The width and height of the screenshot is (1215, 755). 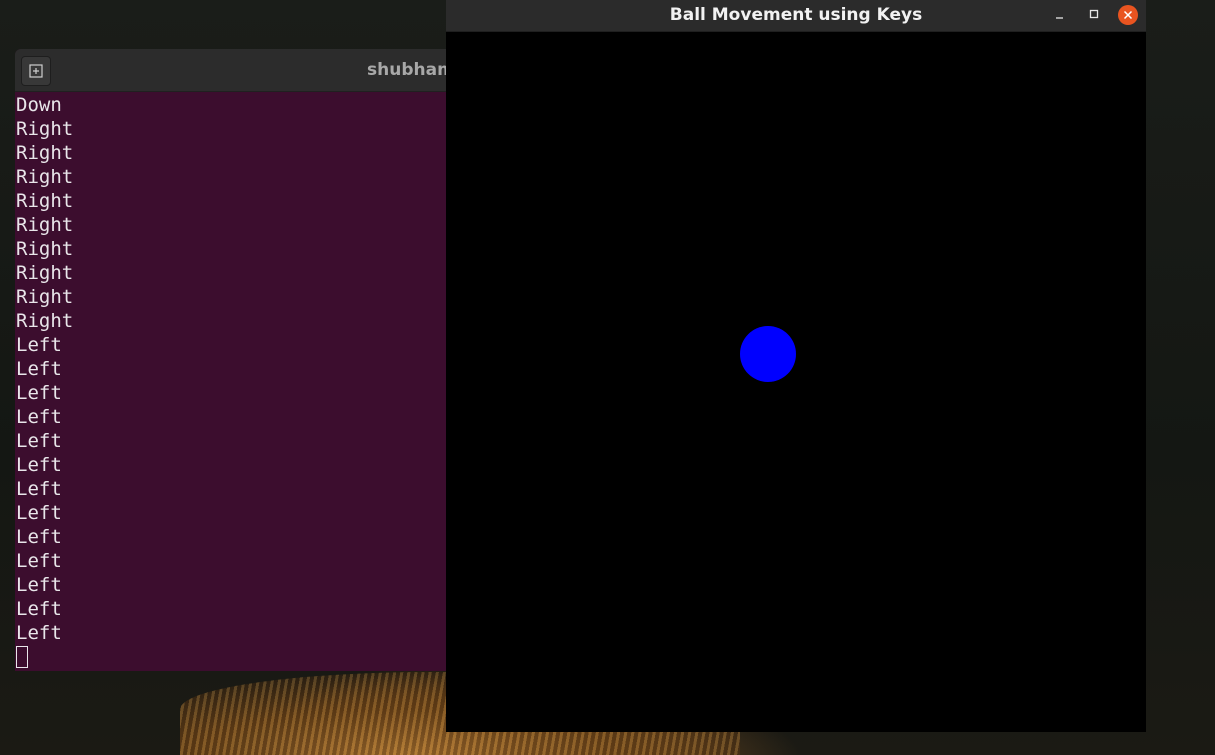 What do you see at coordinates (1060, 15) in the screenshot?
I see `minimize-button` at bounding box center [1060, 15].